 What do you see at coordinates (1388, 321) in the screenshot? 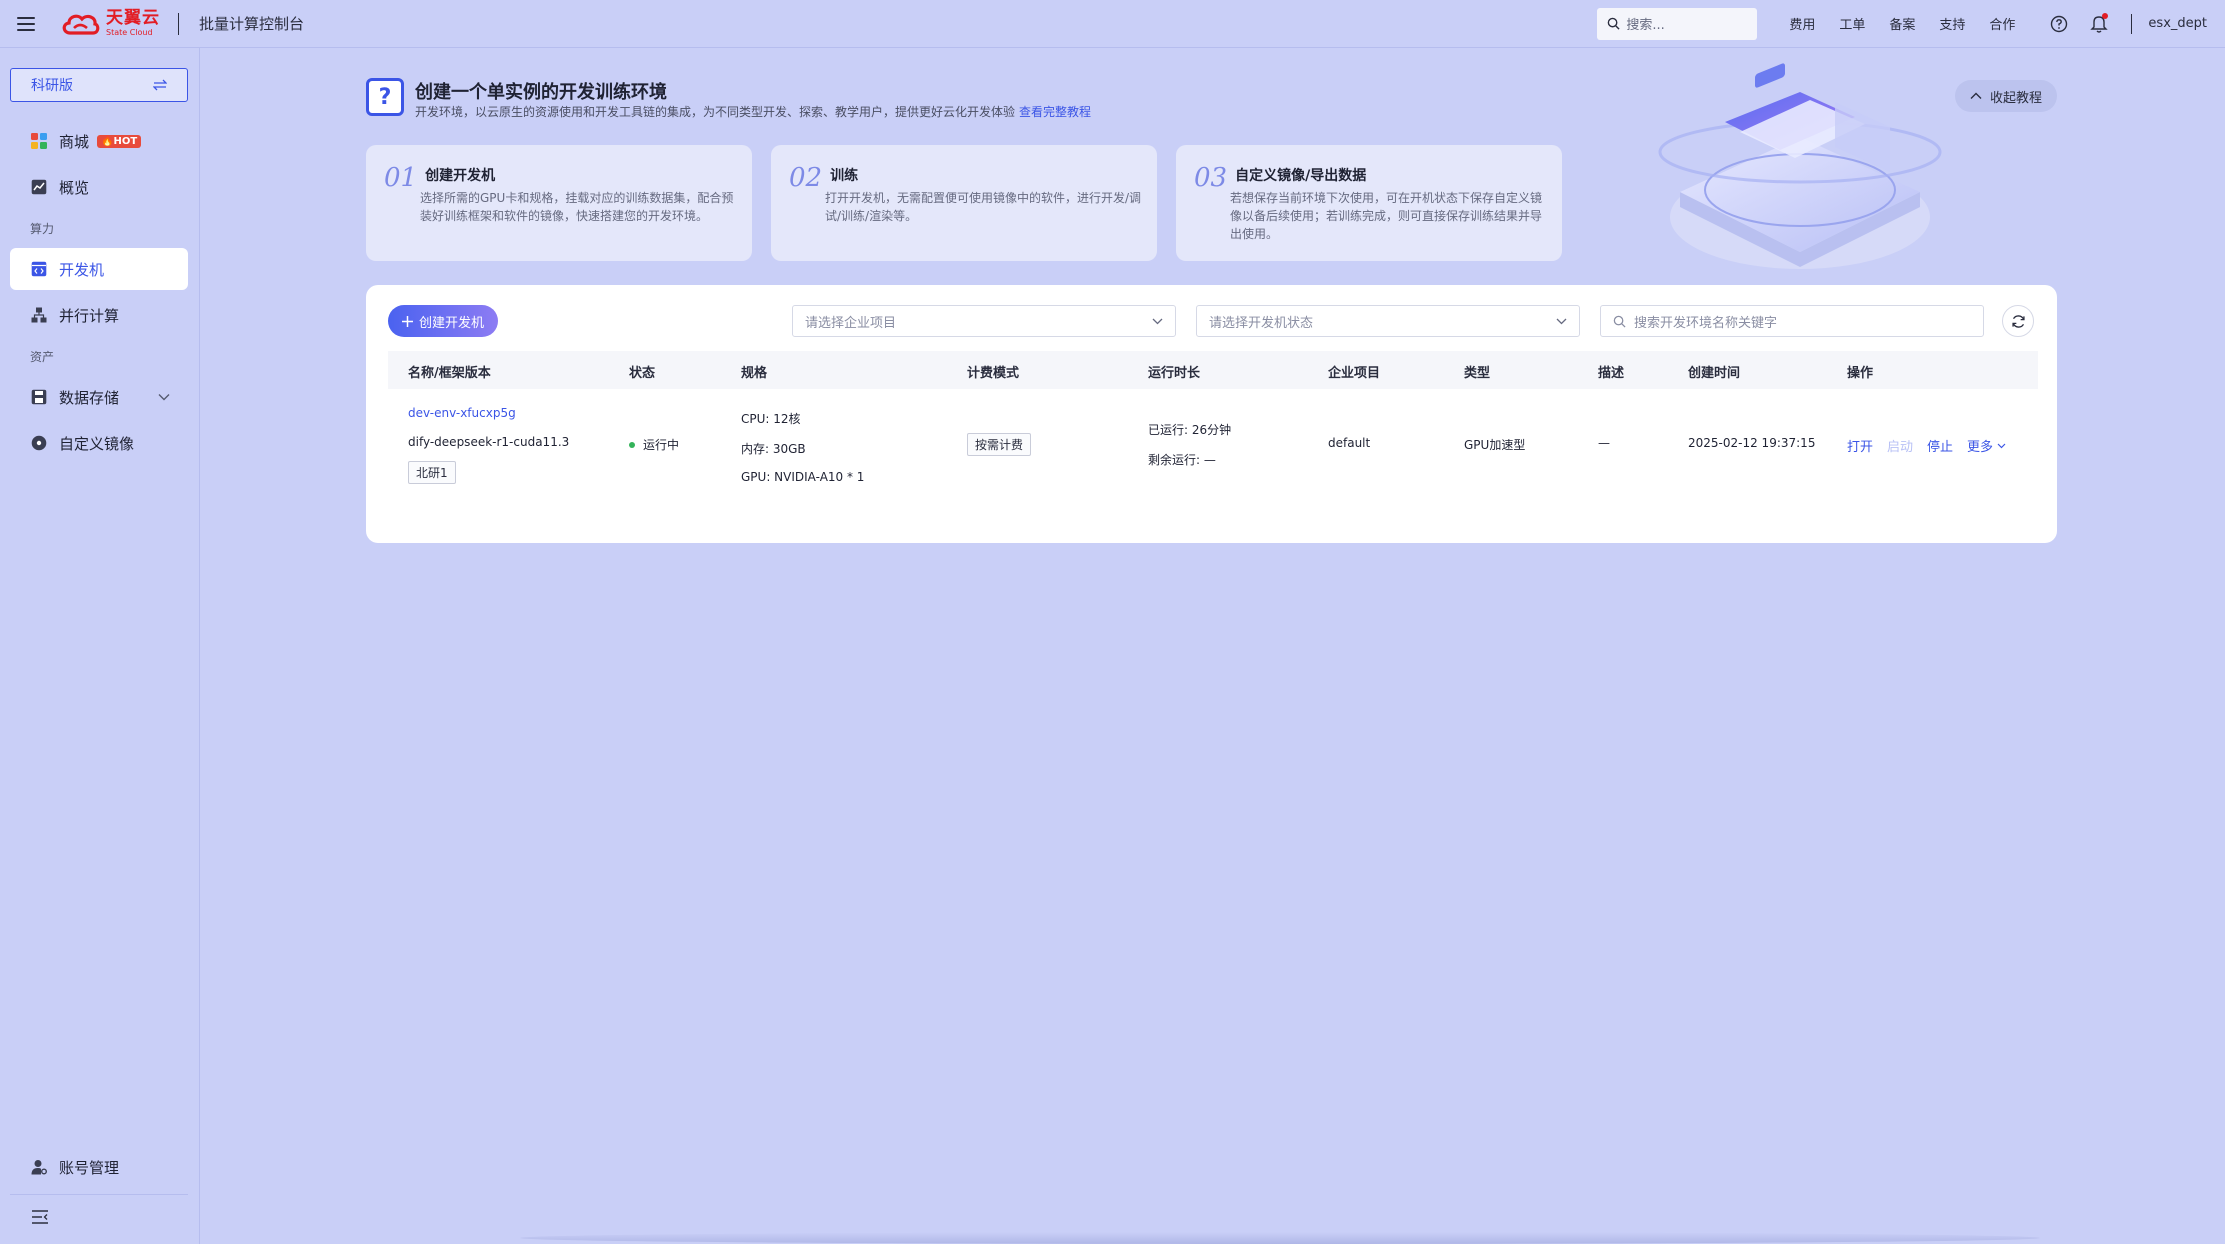
I see `status-select: 请选择开发机状态` at bounding box center [1388, 321].